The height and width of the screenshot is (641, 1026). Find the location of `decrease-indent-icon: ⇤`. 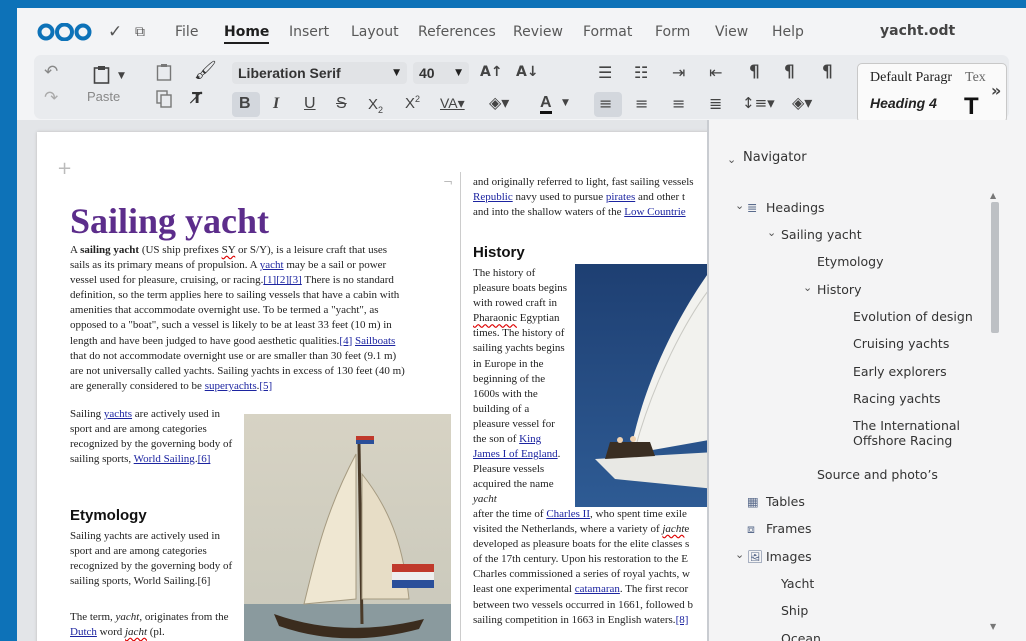

decrease-indent-icon: ⇤ is located at coordinates (715, 73).